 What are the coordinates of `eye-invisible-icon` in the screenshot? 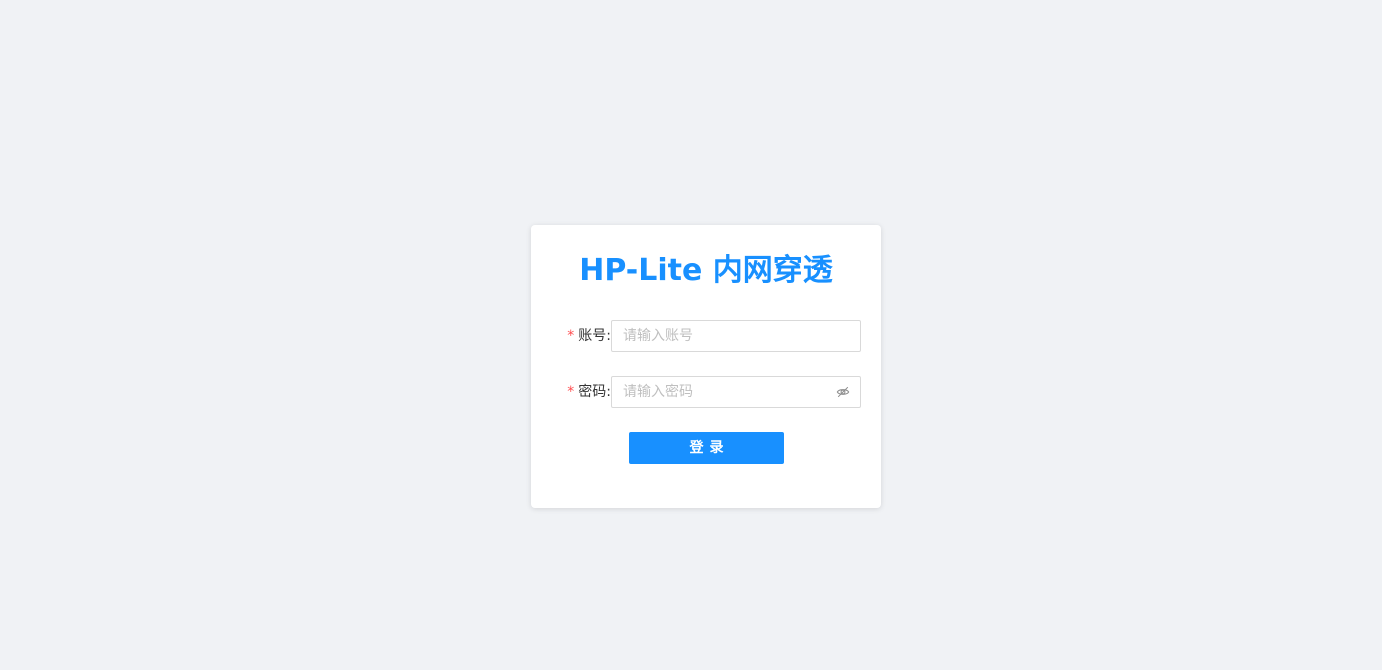 It's located at (843, 392).